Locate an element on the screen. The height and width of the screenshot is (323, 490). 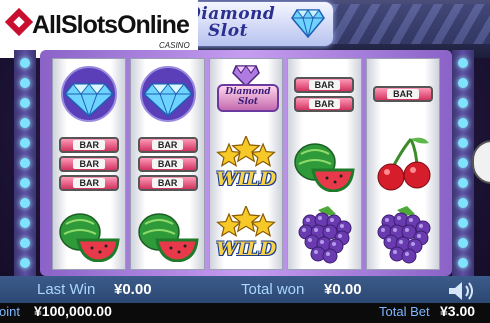
banner-chevrons is located at coordinates (410, 24).